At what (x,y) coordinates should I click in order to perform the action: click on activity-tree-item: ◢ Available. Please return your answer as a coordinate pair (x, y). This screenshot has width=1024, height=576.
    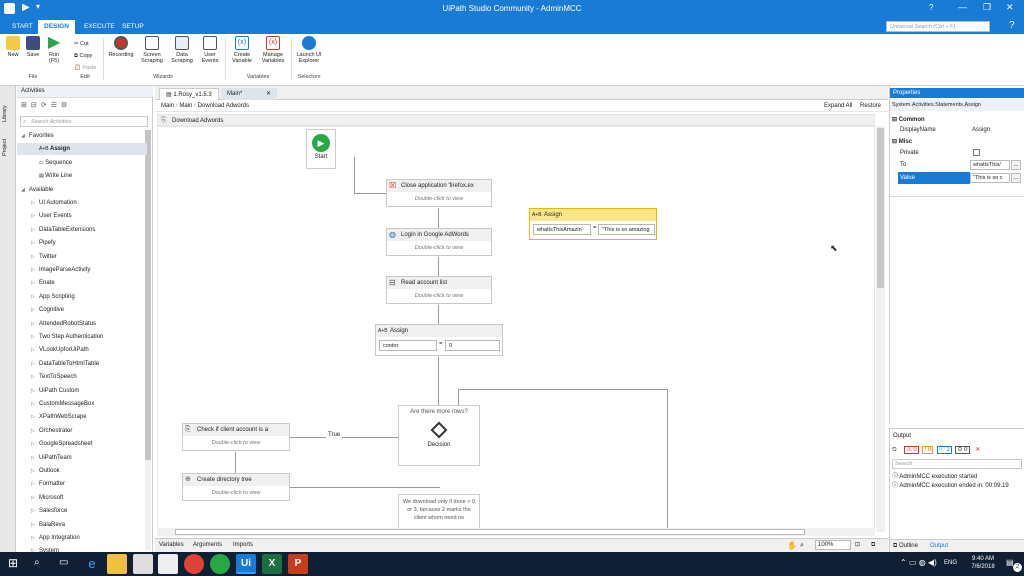
    Looking at the image, I should click on (82, 190).